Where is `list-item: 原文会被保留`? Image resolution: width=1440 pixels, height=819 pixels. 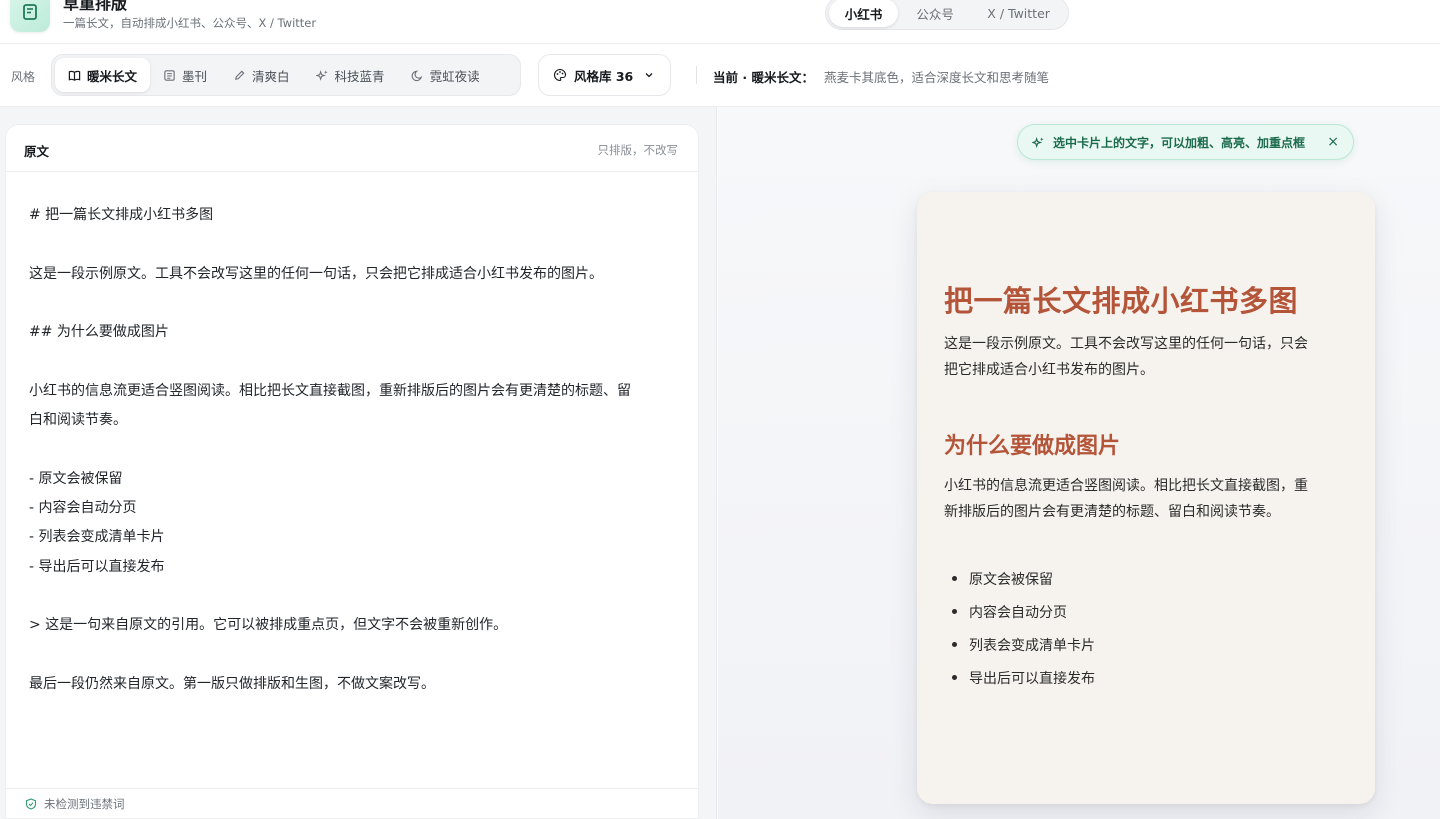
list-item: 原文会被保留 is located at coordinates (1023, 578).